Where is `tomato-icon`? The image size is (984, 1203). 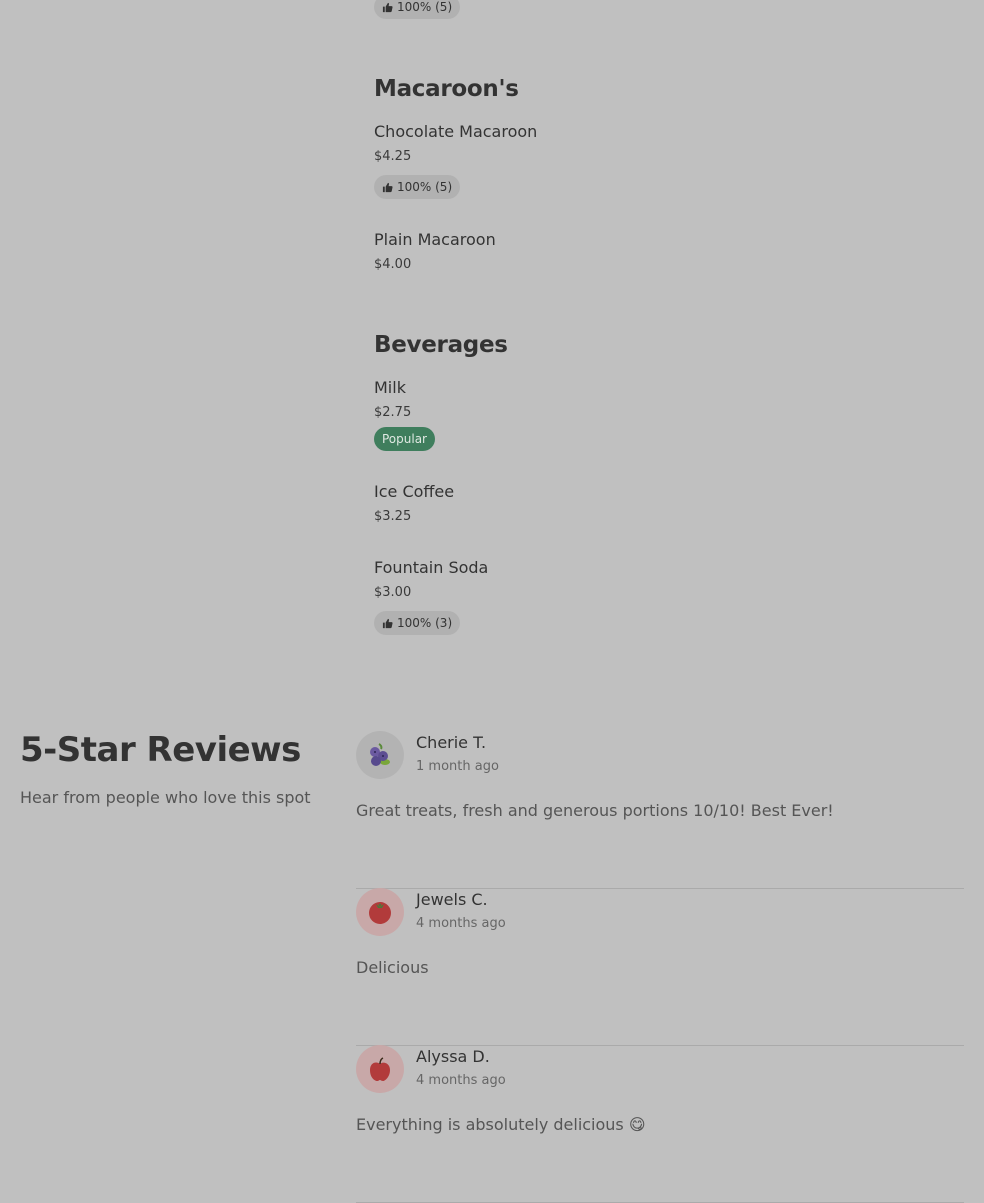 tomato-icon is located at coordinates (380, 913).